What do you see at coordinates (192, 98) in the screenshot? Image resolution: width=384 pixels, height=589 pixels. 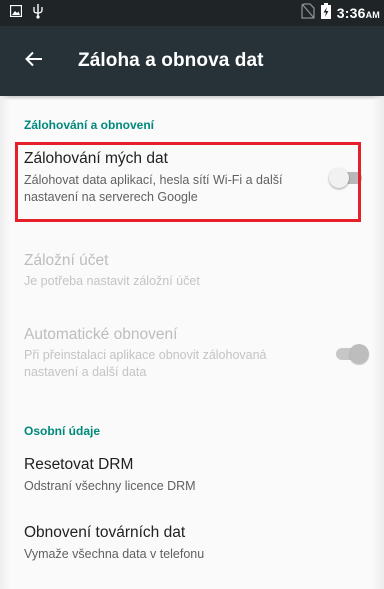 I see `app-bar-shadow` at bounding box center [192, 98].